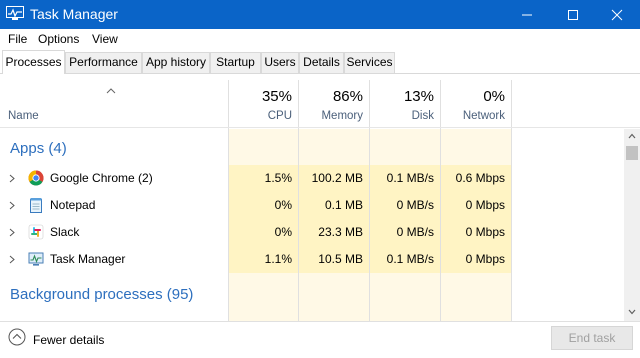 The width and height of the screenshot is (640, 358). I want to click on scroll-up-arrow-icon, so click(632, 136).